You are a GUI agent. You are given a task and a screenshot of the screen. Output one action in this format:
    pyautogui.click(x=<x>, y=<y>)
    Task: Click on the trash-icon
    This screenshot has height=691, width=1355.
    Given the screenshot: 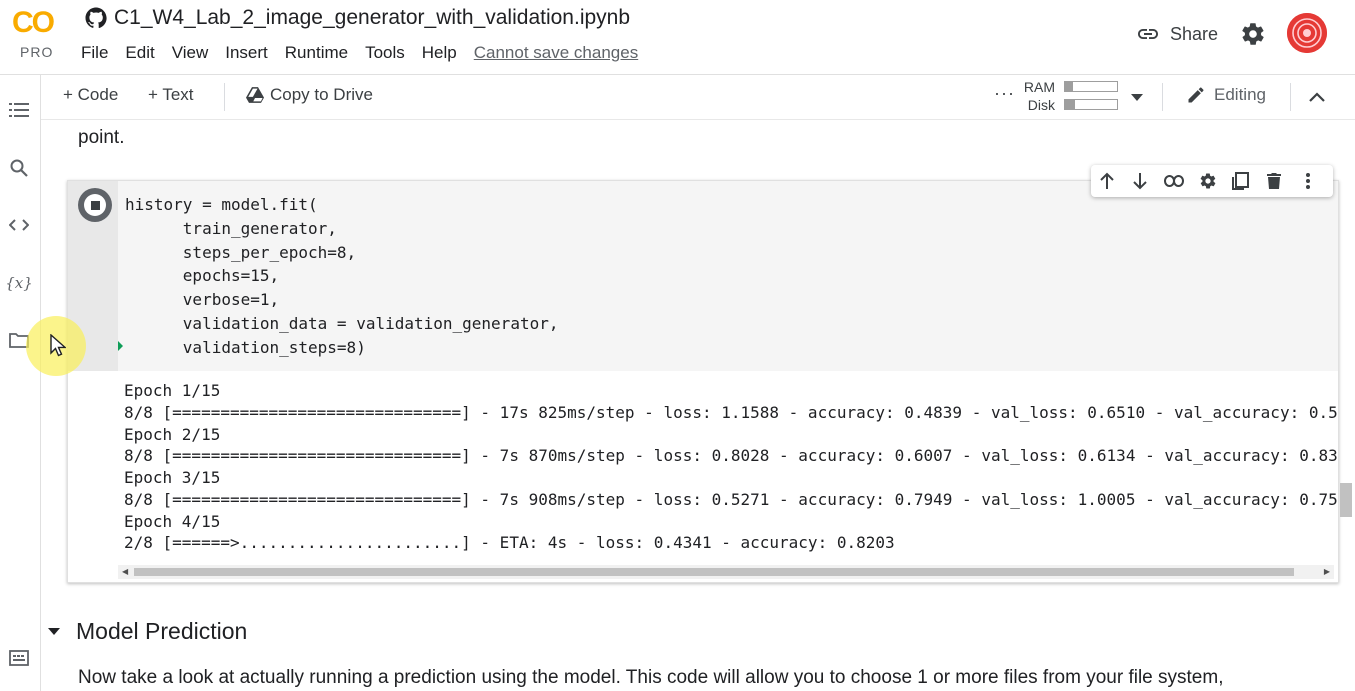 What is the action you would take?
    pyautogui.click(x=1274, y=181)
    